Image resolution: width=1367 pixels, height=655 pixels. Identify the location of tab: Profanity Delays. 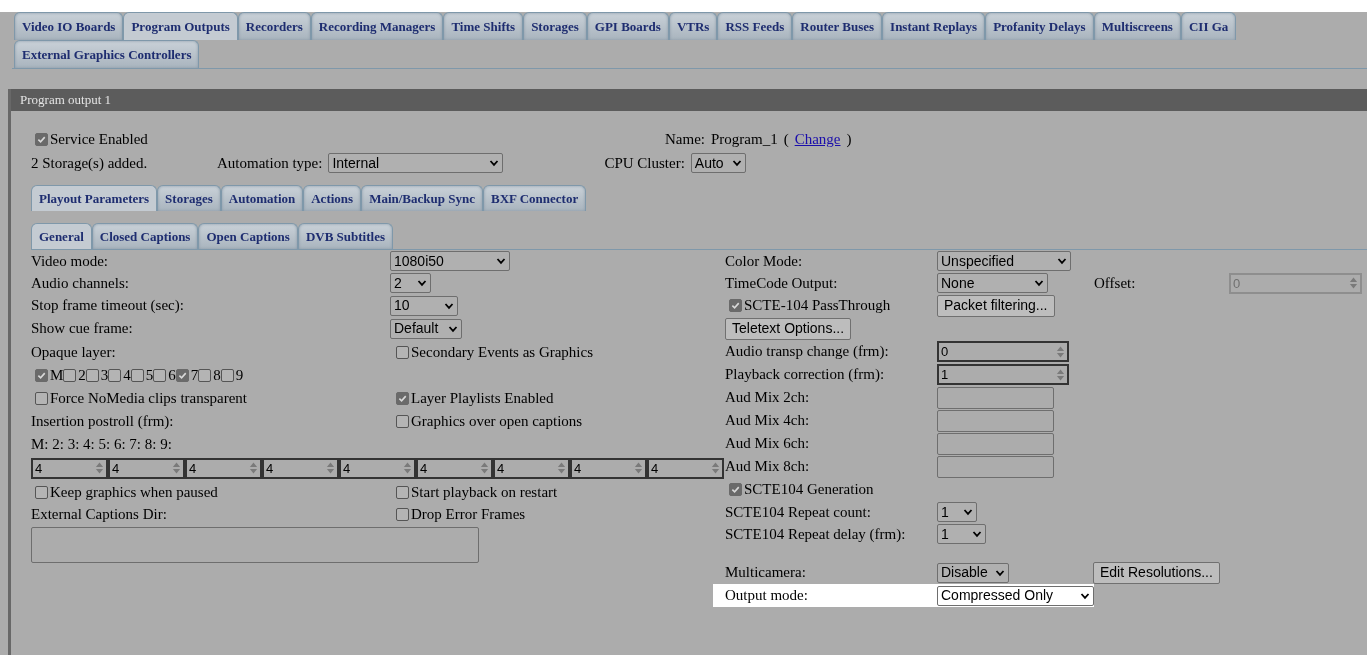
(1039, 26).